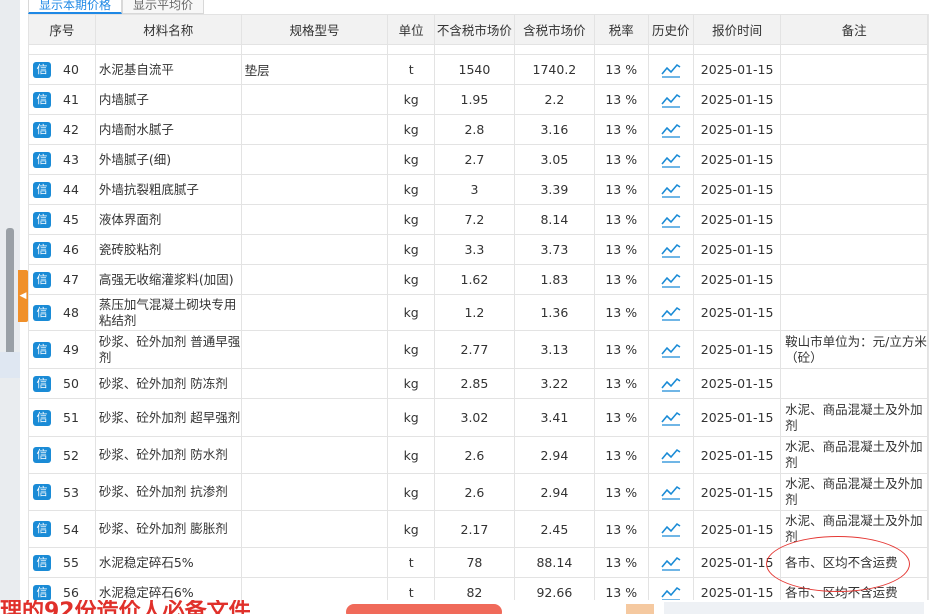  What do you see at coordinates (554, 349) in the screenshot?
I see `cell-price-in-tax: 3.13` at bounding box center [554, 349].